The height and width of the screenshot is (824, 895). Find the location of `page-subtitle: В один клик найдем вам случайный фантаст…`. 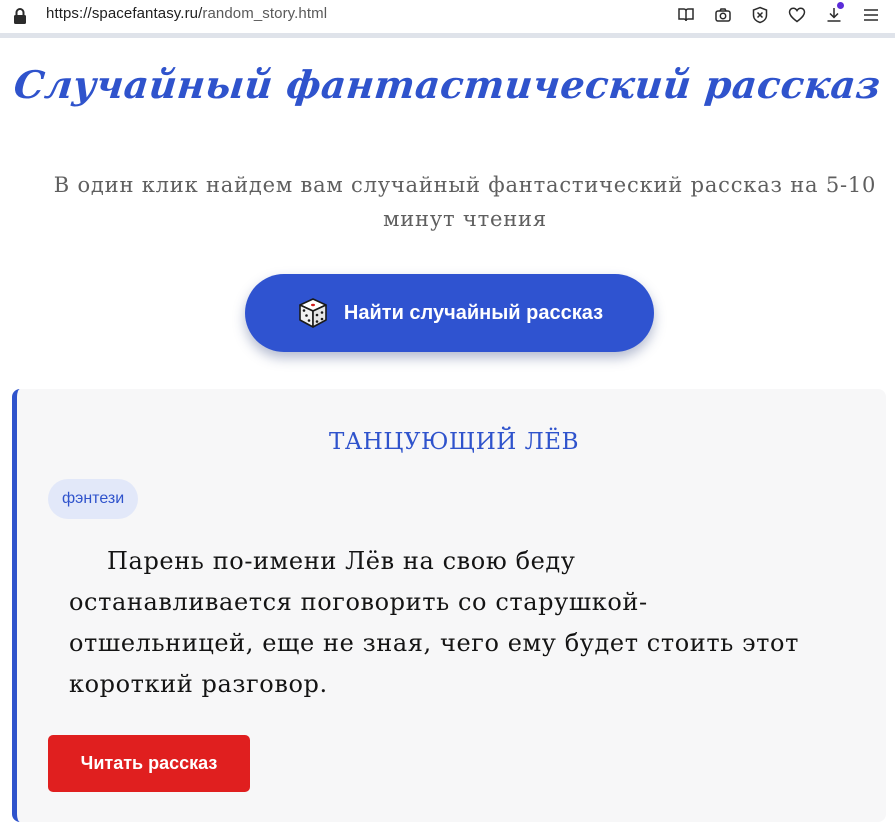

page-subtitle: В один клик найдем вам случайный фантаст… is located at coordinates (465, 202).